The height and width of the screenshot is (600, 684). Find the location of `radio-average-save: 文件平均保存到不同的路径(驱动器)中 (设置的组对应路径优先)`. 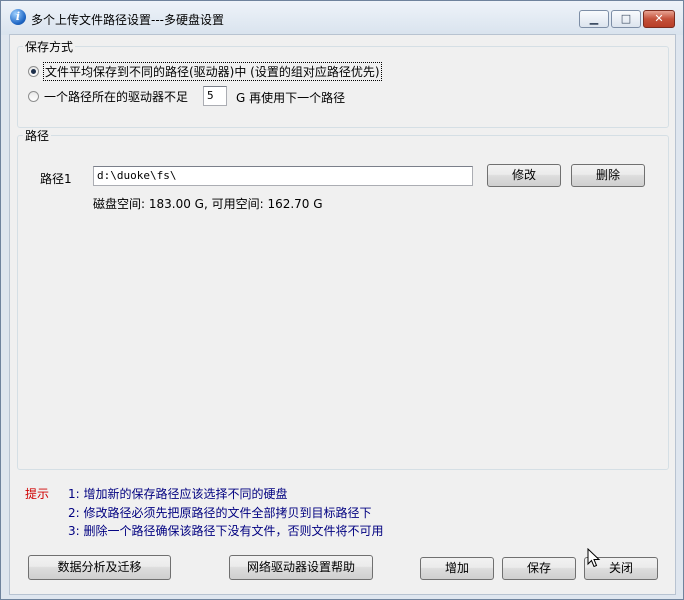

radio-average-save: 文件平均保存到不同的路径(驱动器)中 (设置的组对应路径优先) is located at coordinates (205, 71).